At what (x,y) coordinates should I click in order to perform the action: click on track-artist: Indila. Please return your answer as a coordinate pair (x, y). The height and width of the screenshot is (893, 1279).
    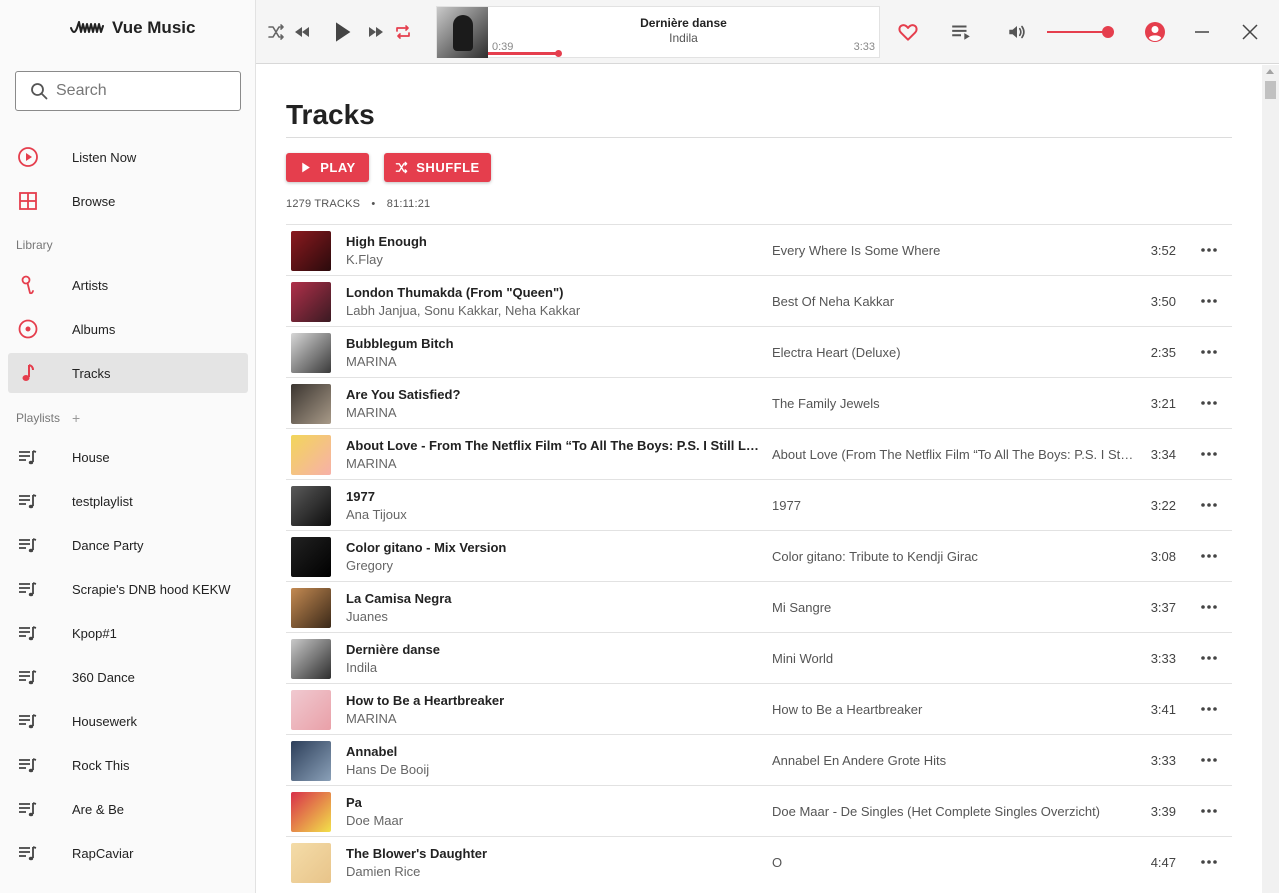
    Looking at the image, I should click on (553, 667).